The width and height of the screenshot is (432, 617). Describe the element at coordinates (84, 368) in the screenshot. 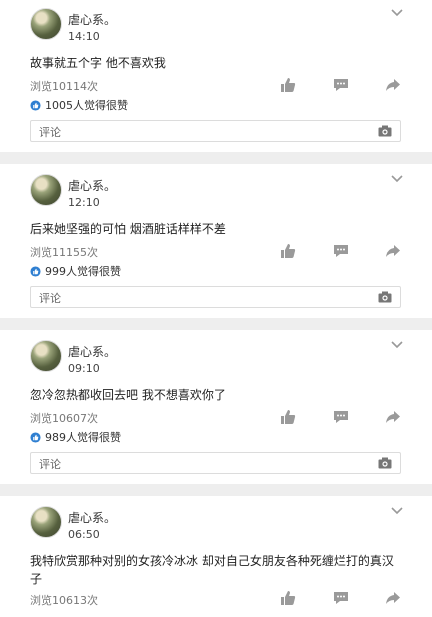

I see `post-time: 09:10` at that location.